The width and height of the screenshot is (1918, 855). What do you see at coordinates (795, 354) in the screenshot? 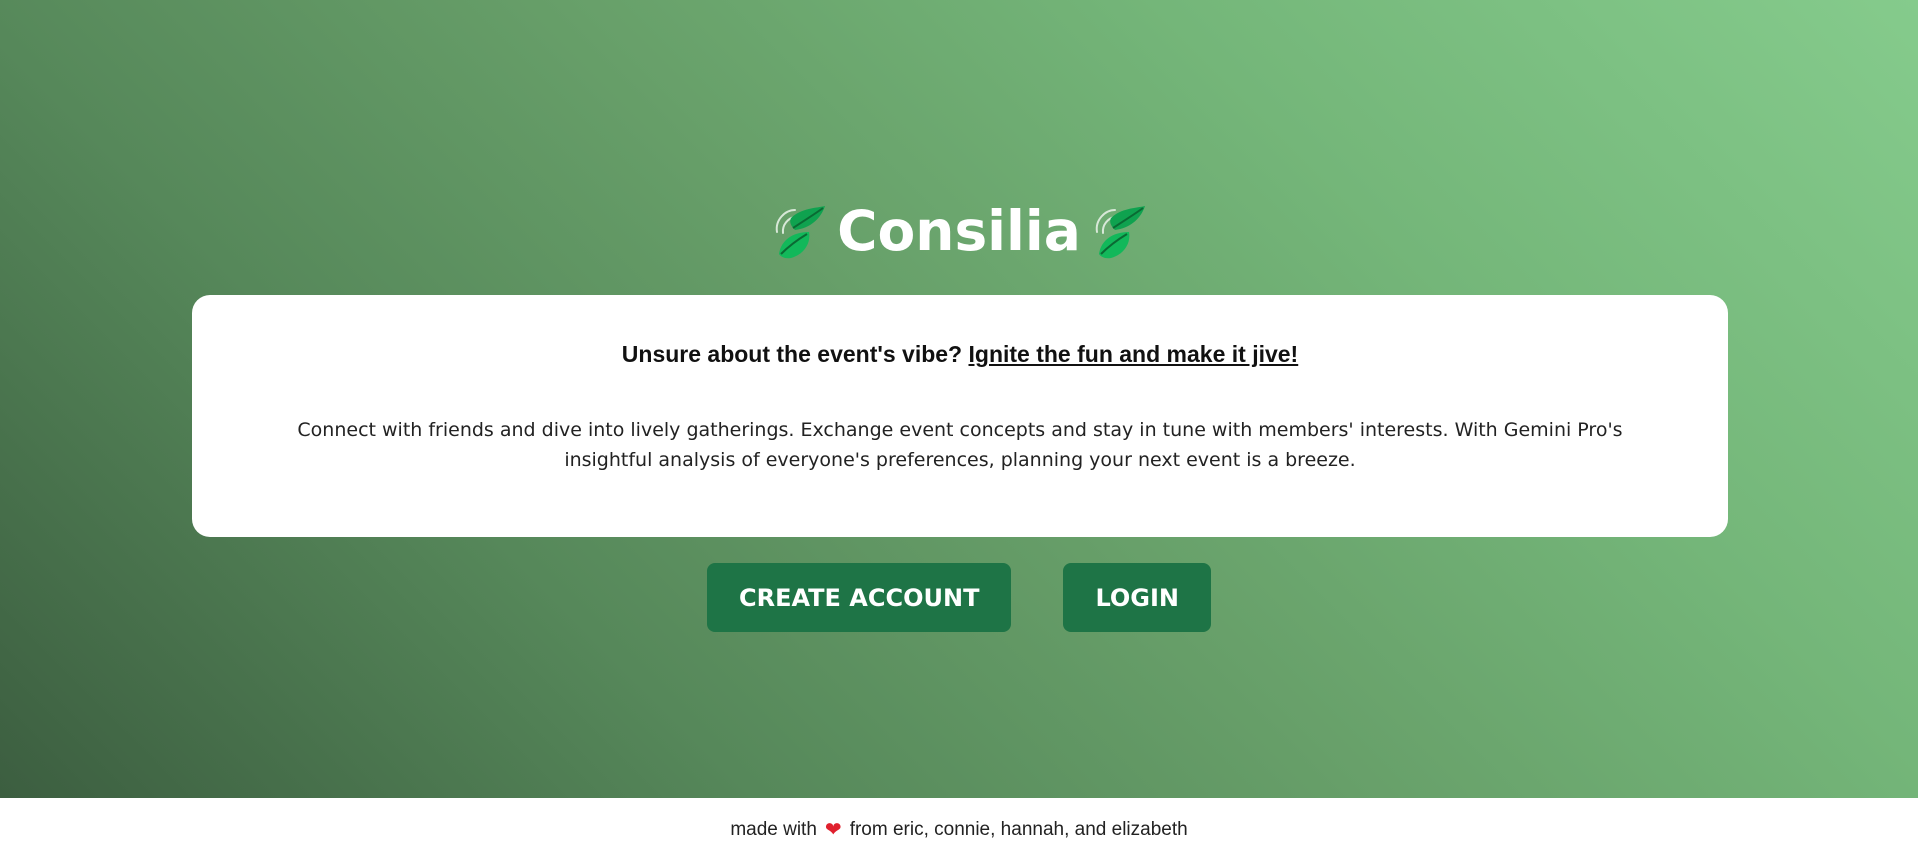
I see `tagline-prefix: Unsure about the event's vibe?` at bounding box center [795, 354].